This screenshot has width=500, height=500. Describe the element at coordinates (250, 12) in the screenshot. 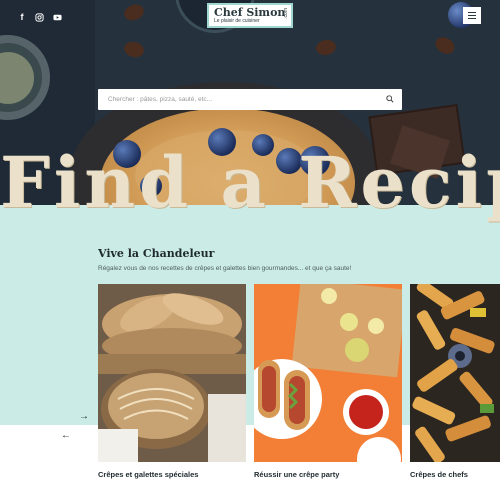

I see `logo-title: Chef Simon` at that location.